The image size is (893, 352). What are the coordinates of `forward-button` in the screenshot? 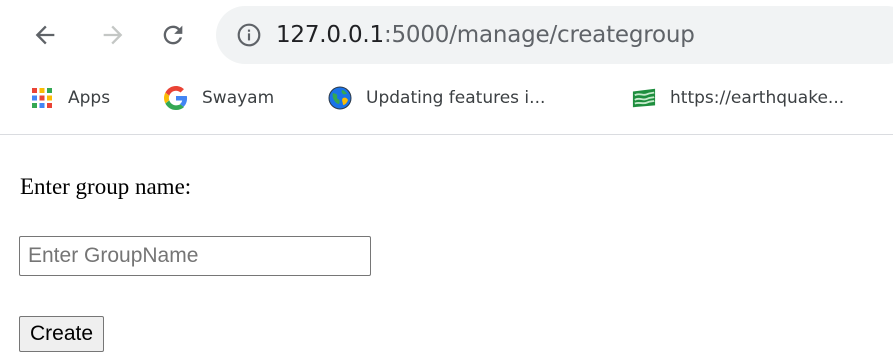 It's located at (113, 35).